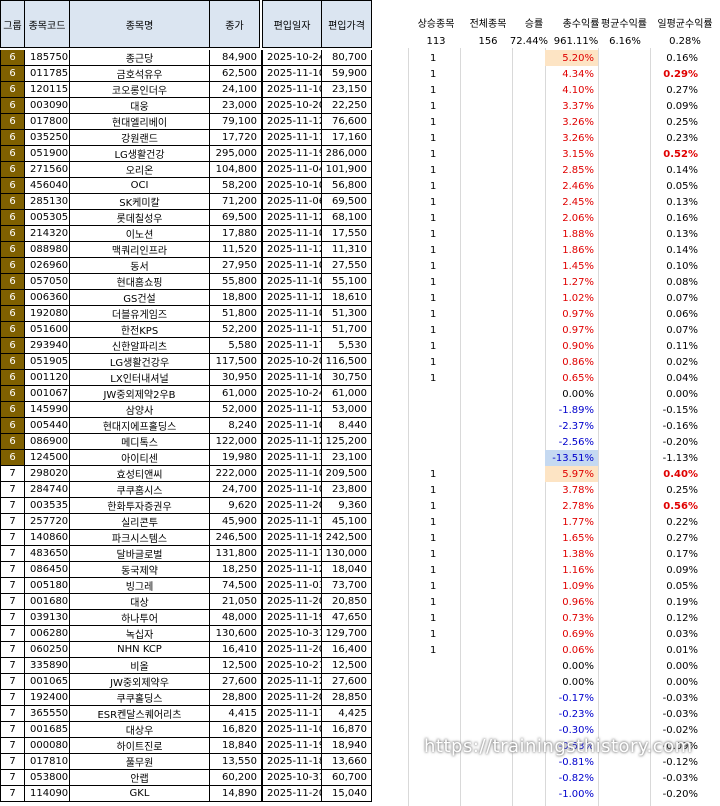 This screenshot has width=720, height=806. I want to click on cell-daily-return: 0.02%, so click(676, 362).